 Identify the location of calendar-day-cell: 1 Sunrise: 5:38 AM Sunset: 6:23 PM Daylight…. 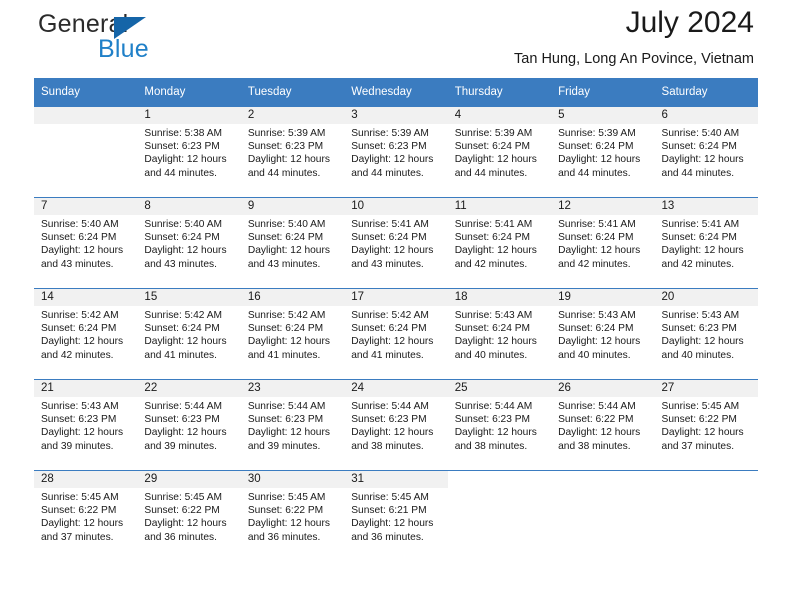
(189, 152).